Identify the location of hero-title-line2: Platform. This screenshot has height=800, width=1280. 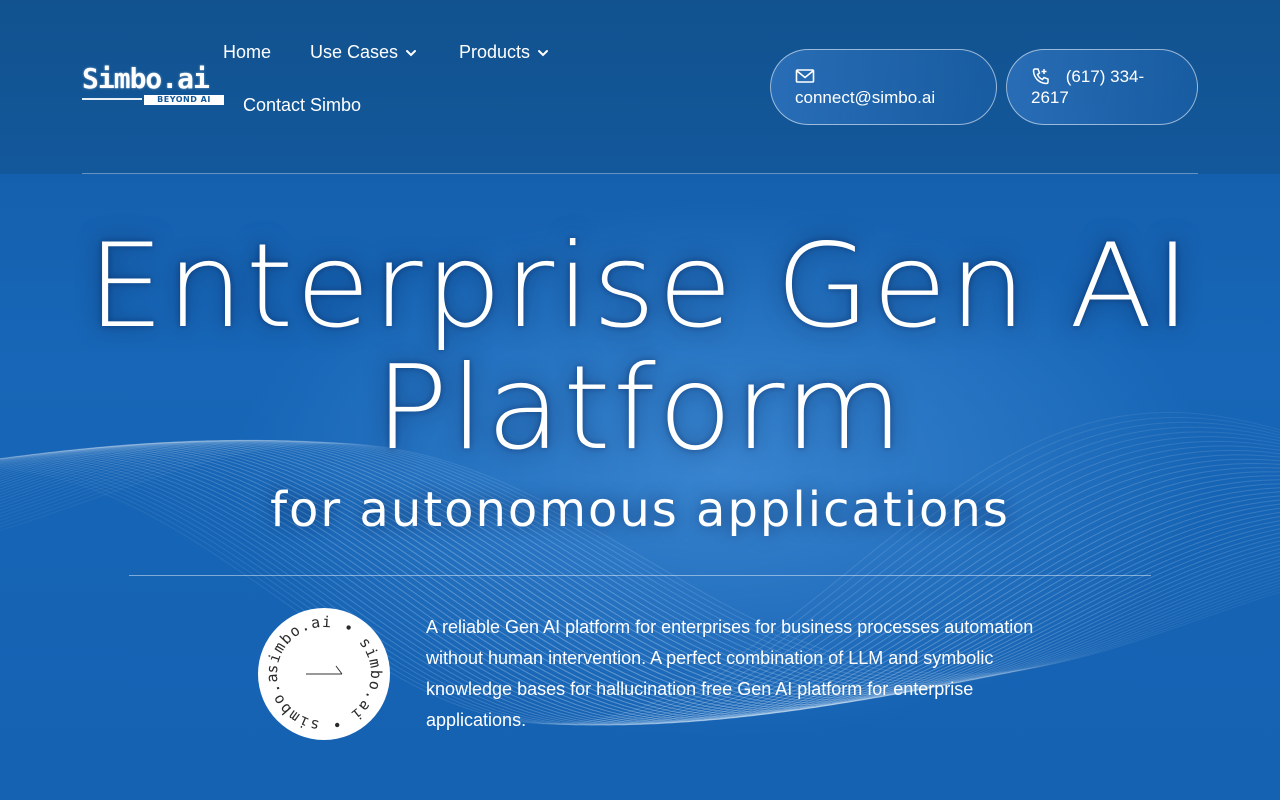
(640, 408).